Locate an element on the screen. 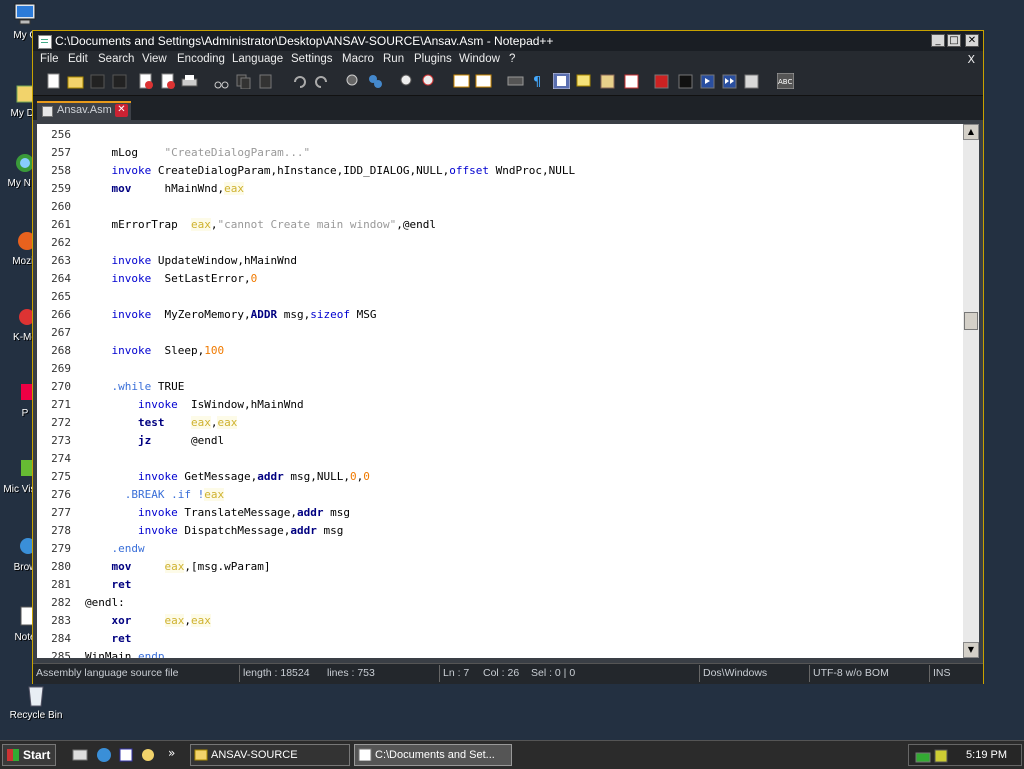 Image resolution: width=1024 pixels, height=769 pixels. quick-launch-chevron: » is located at coordinates (171, 753).